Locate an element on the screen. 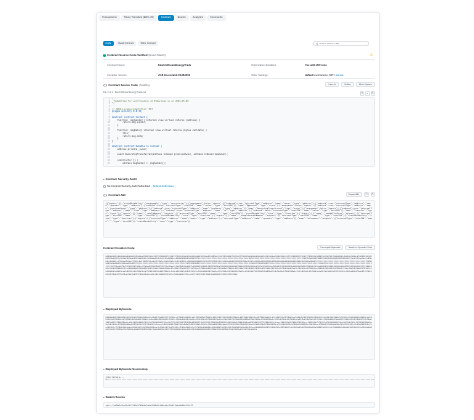 The width and height of the screenshot is (474, 420). other-settings-default: default is located at coordinates (309, 75).